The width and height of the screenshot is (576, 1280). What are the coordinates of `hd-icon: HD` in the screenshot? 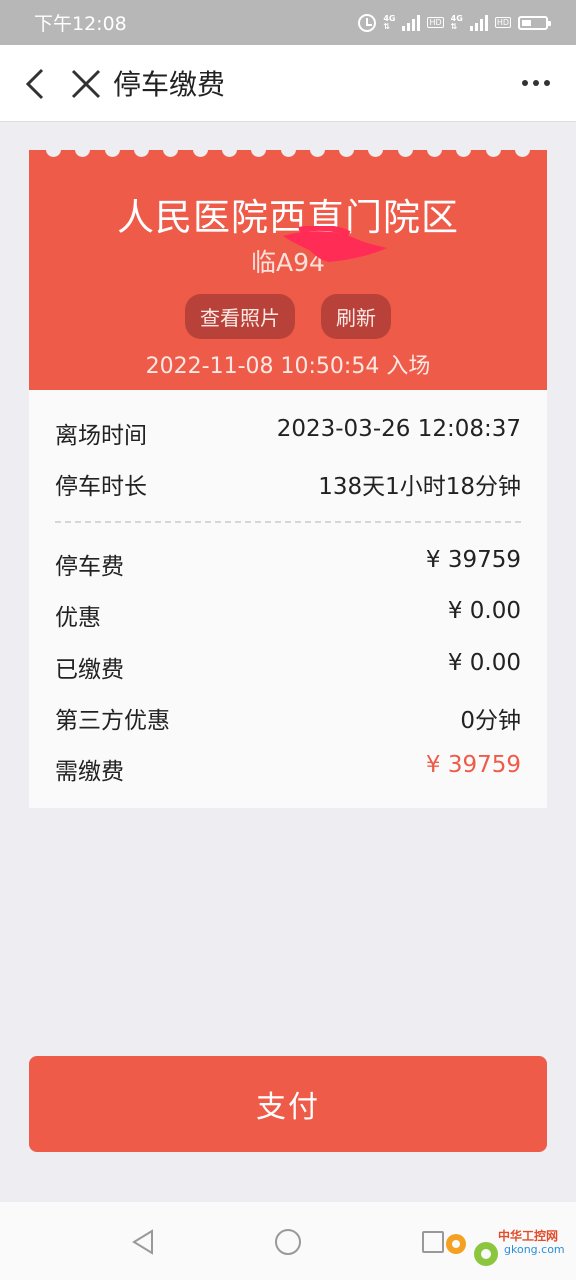 It's located at (435, 22).